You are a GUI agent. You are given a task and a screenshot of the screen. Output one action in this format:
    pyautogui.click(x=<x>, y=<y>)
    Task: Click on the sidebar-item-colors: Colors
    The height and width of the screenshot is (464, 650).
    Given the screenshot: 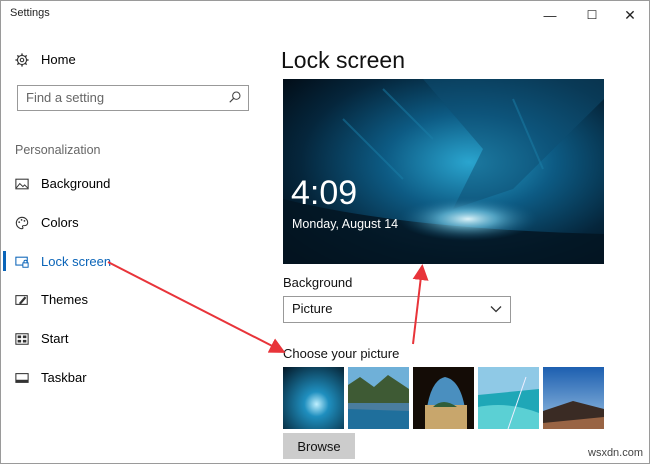 What is the action you would take?
    pyautogui.click(x=132, y=223)
    